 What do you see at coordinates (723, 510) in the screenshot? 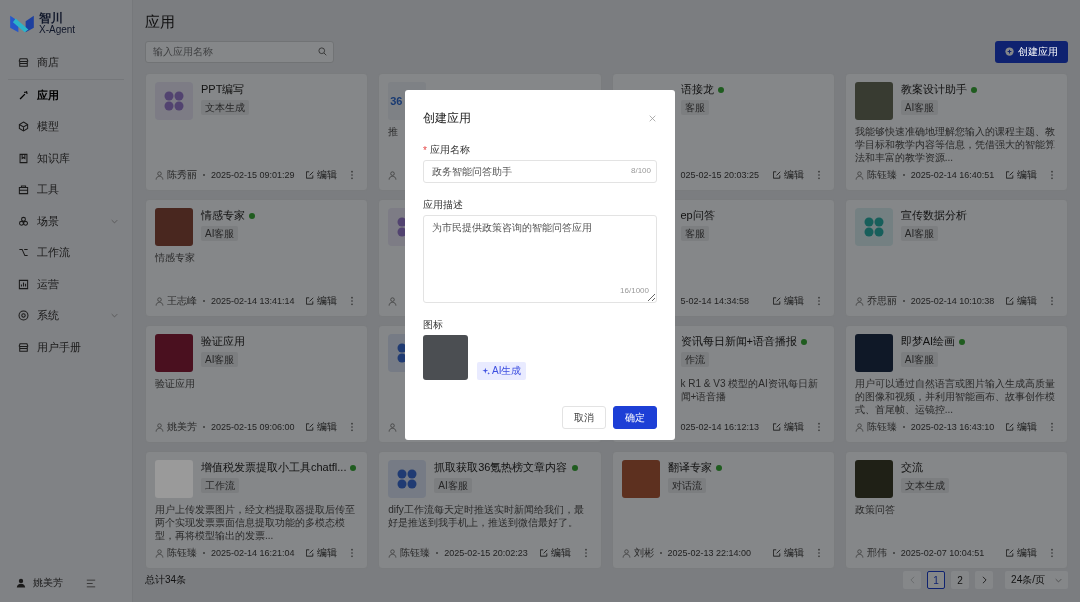
I see `app-card: 翻译专家 对话流 刘彬 2025-02-13 22:14:00 编辑` at bounding box center [723, 510].